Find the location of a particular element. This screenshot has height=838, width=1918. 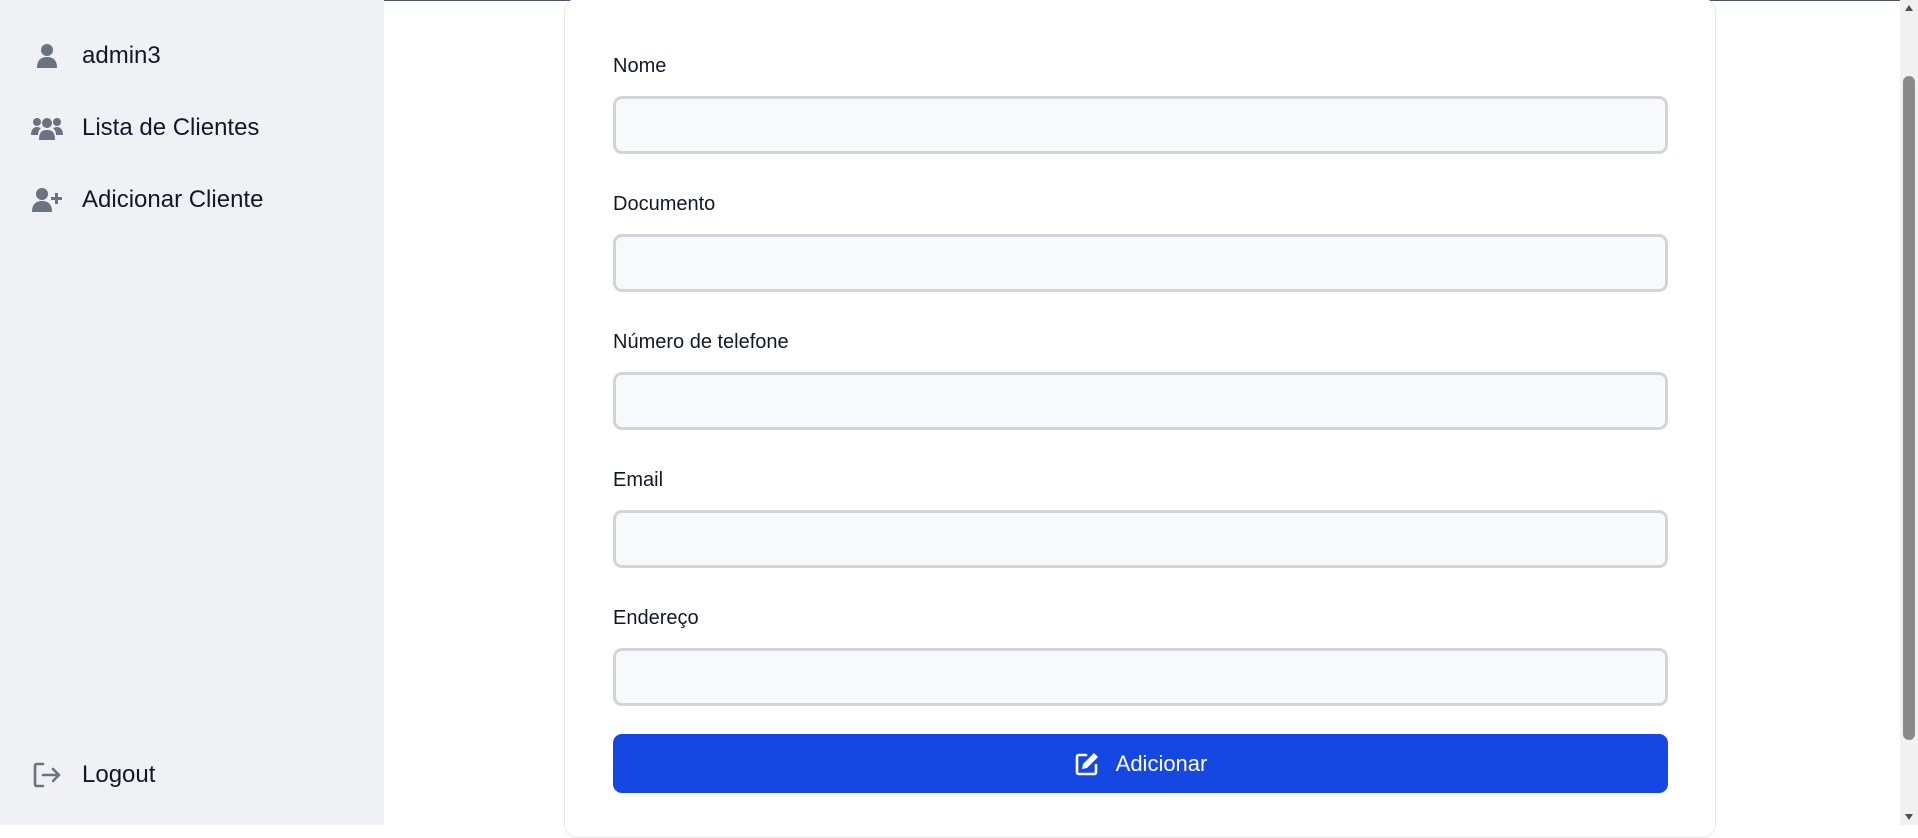

users-icon is located at coordinates (47, 128).